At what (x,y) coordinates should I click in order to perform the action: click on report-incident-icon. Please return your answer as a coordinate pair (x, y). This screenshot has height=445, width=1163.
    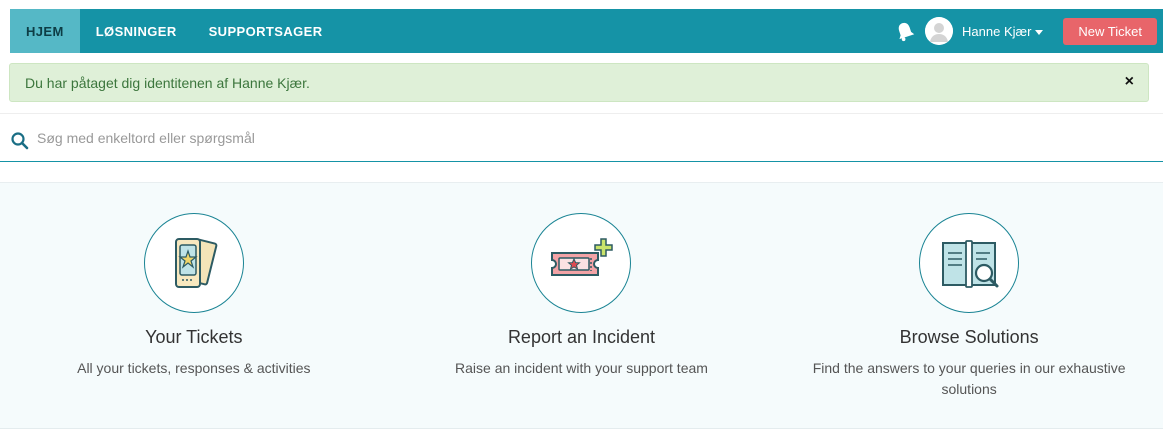
    Looking at the image, I should click on (581, 263).